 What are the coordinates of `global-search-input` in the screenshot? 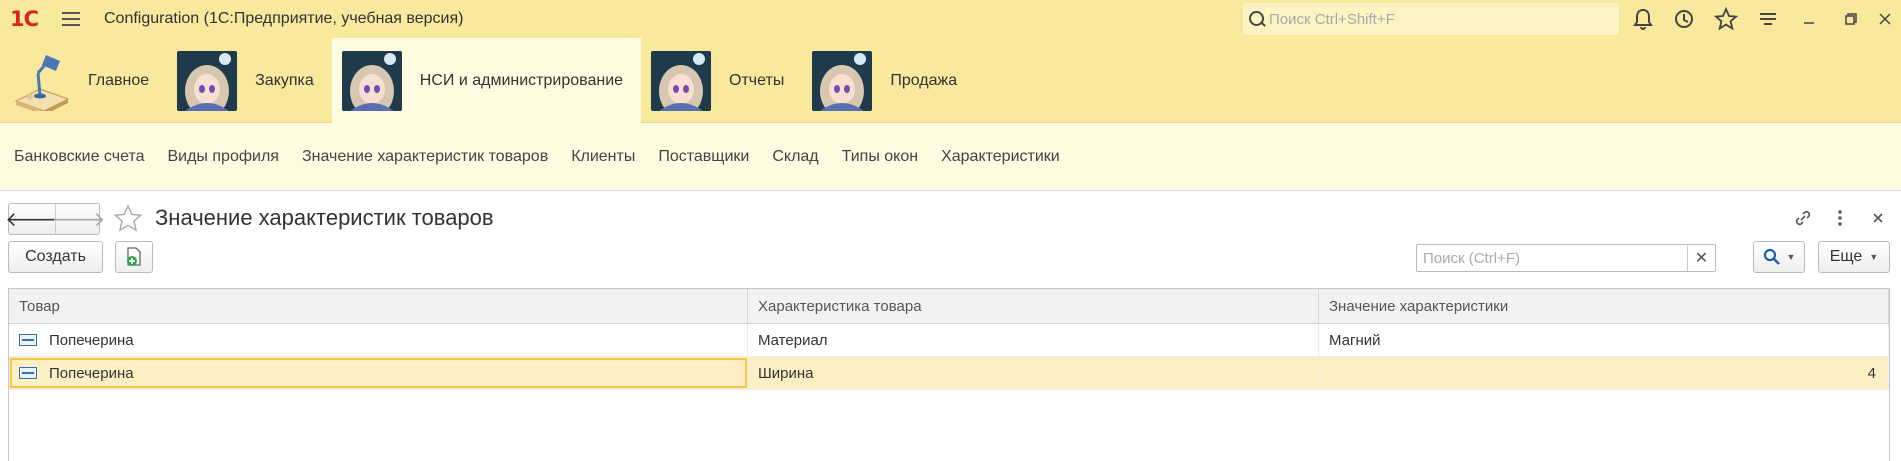 It's located at (1434, 19).